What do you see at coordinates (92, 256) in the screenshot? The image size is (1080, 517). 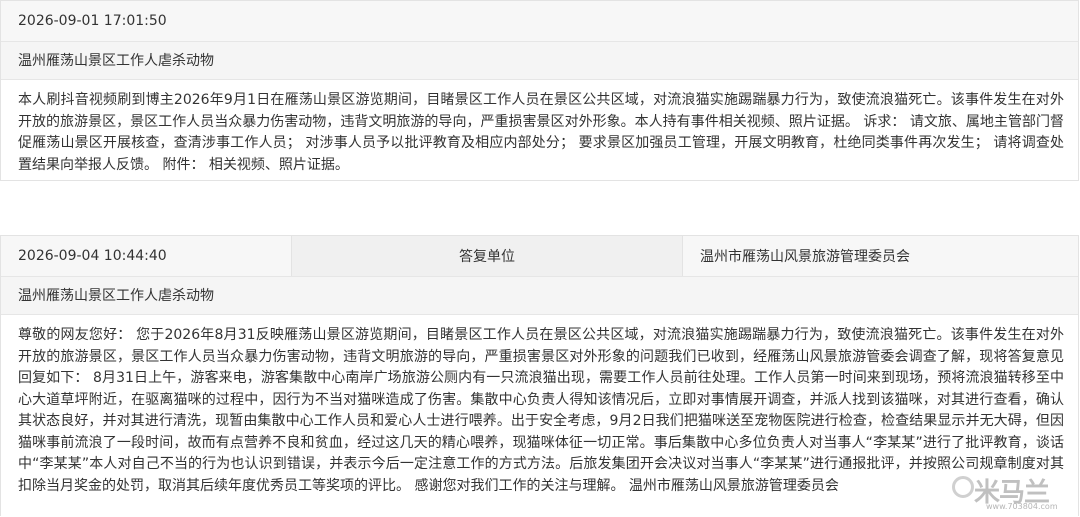 I see `reply-date: 2026-09-04 10:44:40` at bounding box center [92, 256].